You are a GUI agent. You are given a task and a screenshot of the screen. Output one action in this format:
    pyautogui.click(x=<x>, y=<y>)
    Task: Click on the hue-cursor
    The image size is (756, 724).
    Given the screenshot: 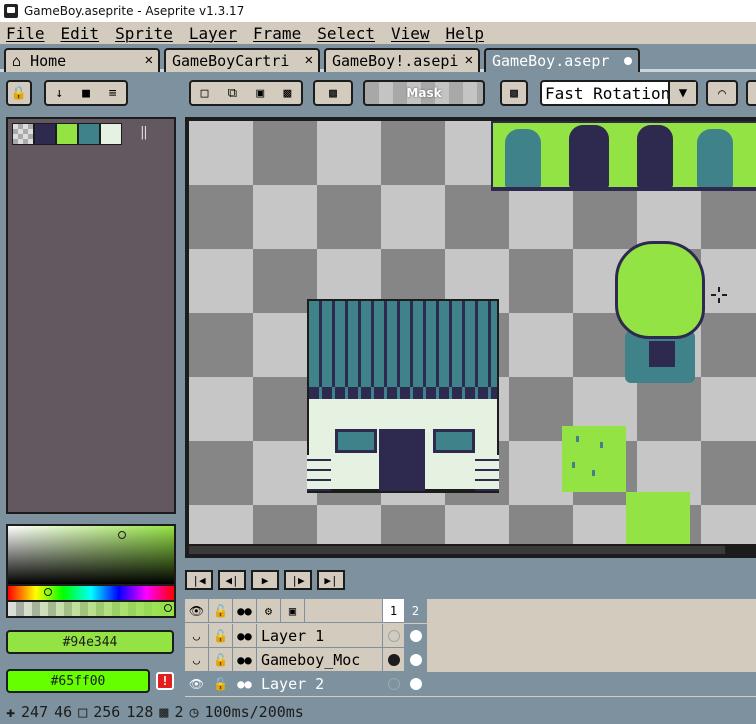 What is the action you would take?
    pyautogui.click(x=48, y=592)
    